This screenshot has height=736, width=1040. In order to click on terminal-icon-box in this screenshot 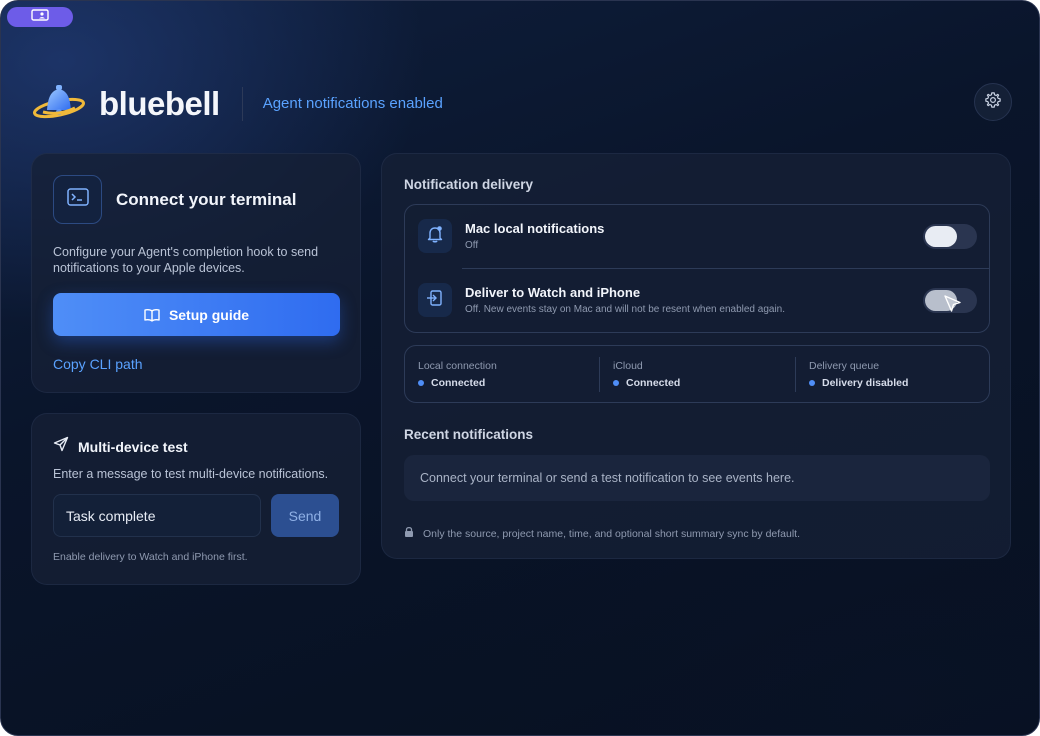, I will do `click(77, 199)`.